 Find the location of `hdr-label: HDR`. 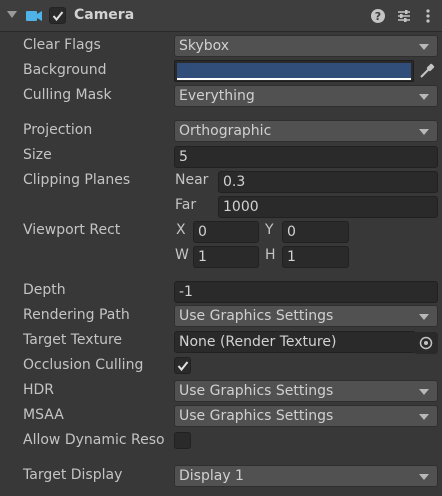

hdr-label: HDR is located at coordinates (39, 390).